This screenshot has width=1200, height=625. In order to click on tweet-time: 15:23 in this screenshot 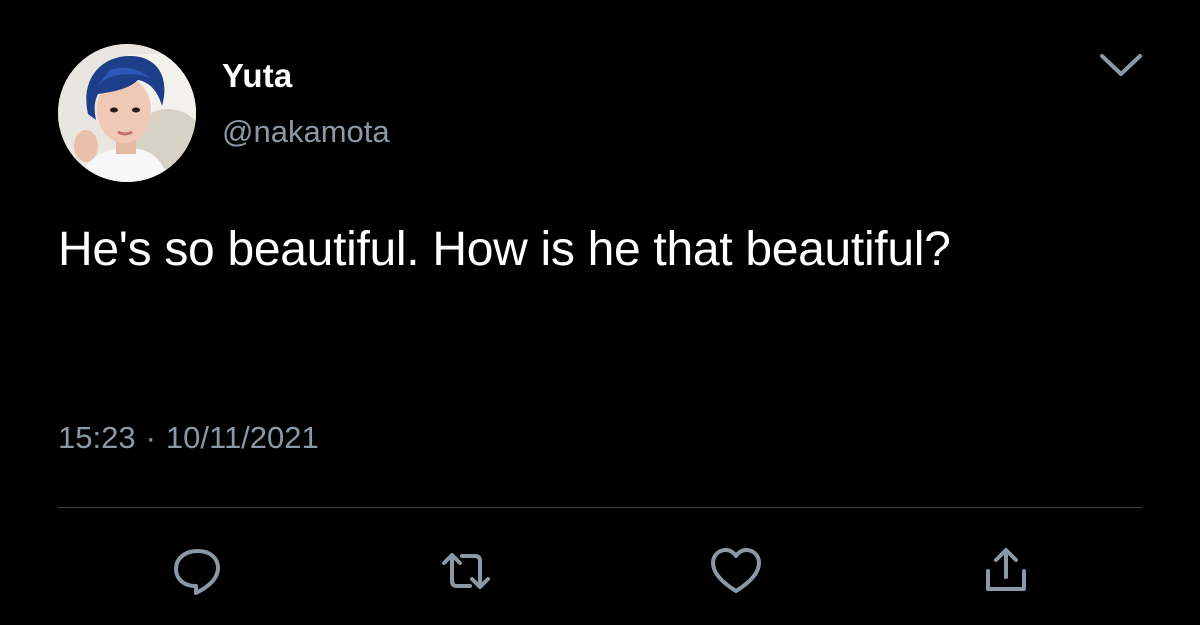, I will do `click(97, 437)`.